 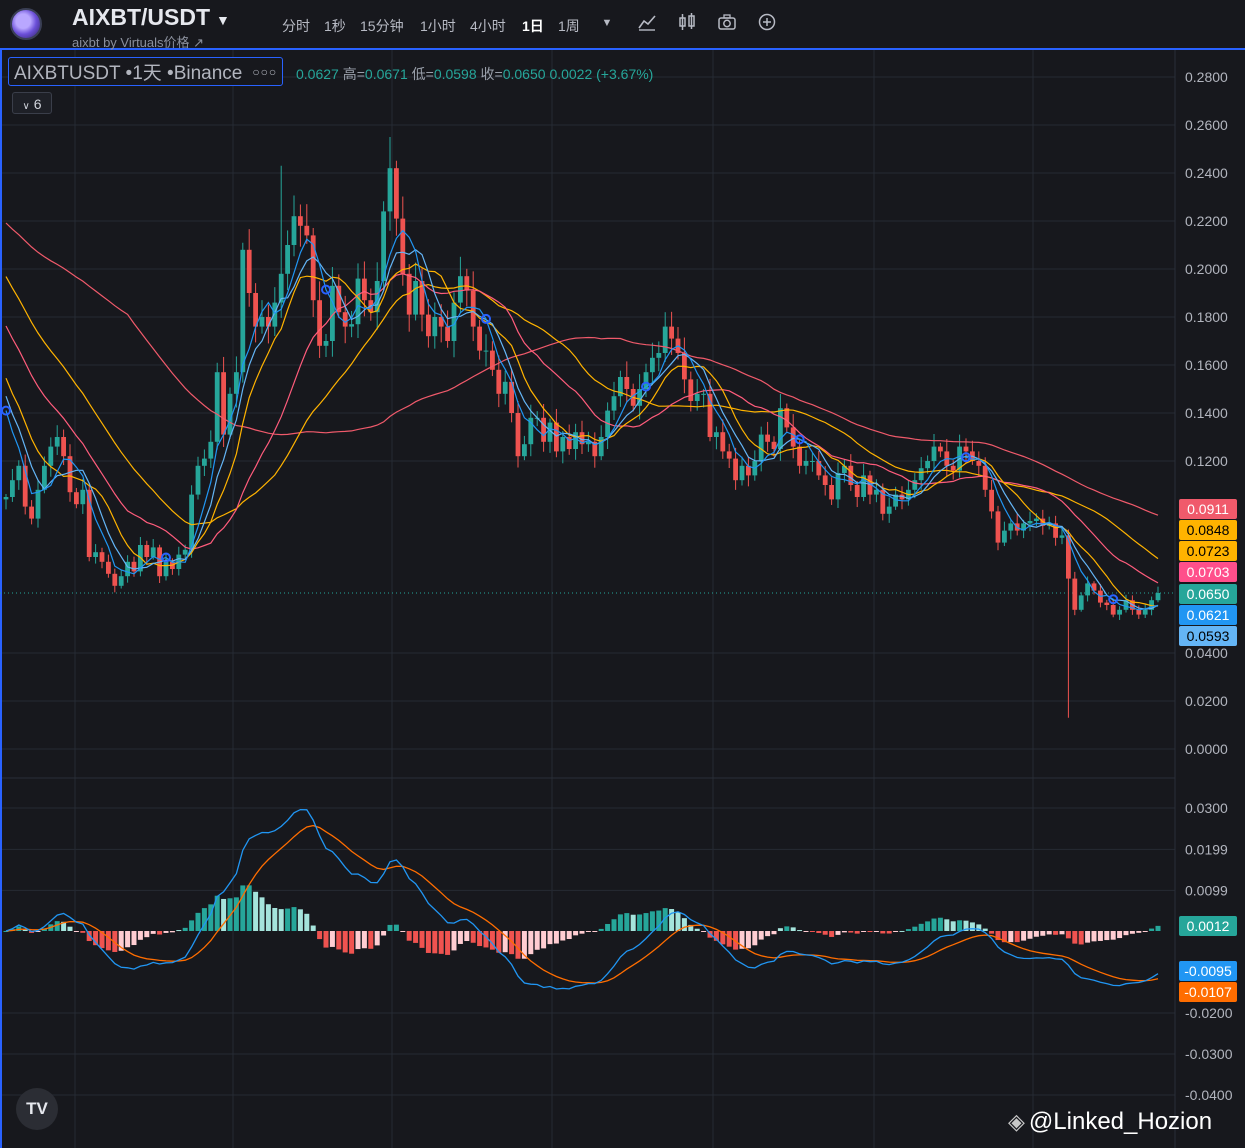 What do you see at coordinates (335, 26) in the screenshot?
I see `tf-1s: 1秒` at bounding box center [335, 26].